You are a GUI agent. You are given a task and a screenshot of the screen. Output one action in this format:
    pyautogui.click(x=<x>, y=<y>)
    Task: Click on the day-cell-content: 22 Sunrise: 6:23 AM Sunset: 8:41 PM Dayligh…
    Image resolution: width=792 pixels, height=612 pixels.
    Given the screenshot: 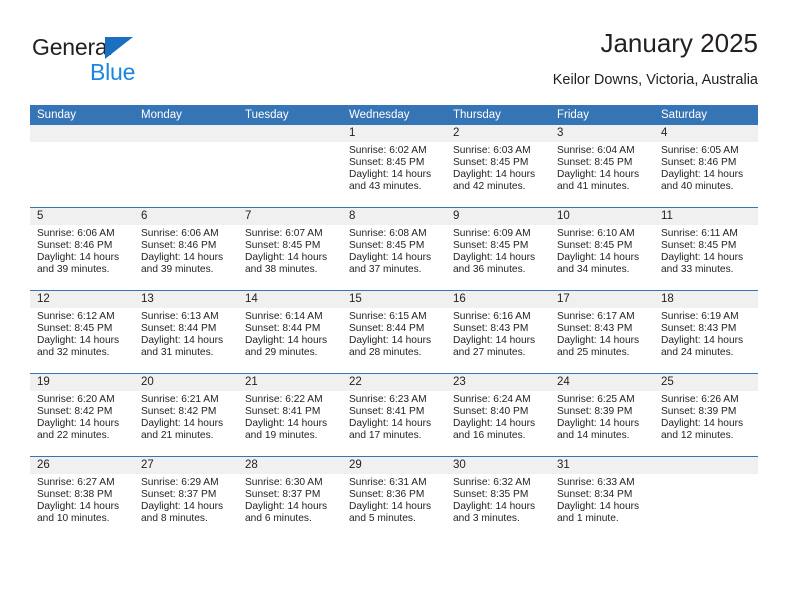 What is the action you would take?
    pyautogui.click(x=394, y=415)
    